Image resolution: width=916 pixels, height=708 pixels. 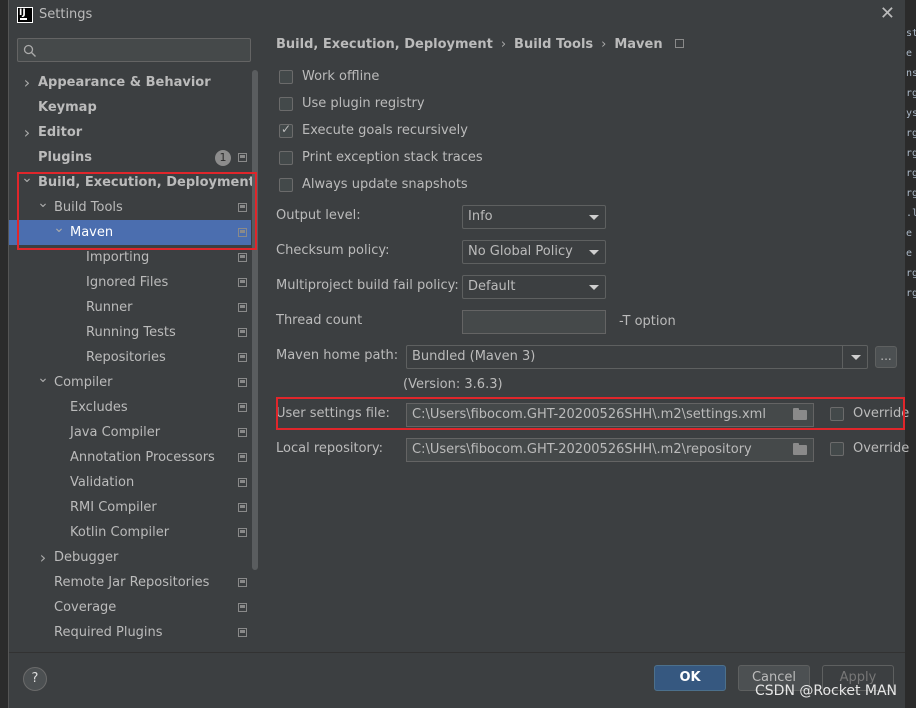 What do you see at coordinates (887, 13) in the screenshot?
I see `close-icon: ✕` at bounding box center [887, 13].